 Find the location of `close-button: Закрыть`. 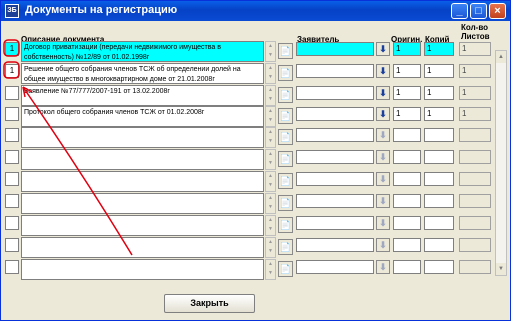

close-button: Закрыть is located at coordinates (209, 303).